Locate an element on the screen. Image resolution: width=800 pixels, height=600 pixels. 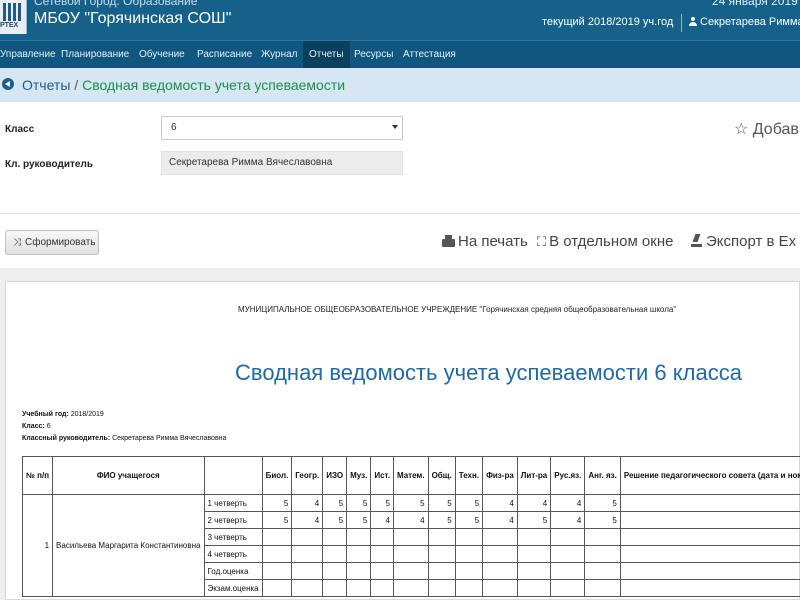
teacher-label: Кл. руководитель is located at coordinates (49, 164).